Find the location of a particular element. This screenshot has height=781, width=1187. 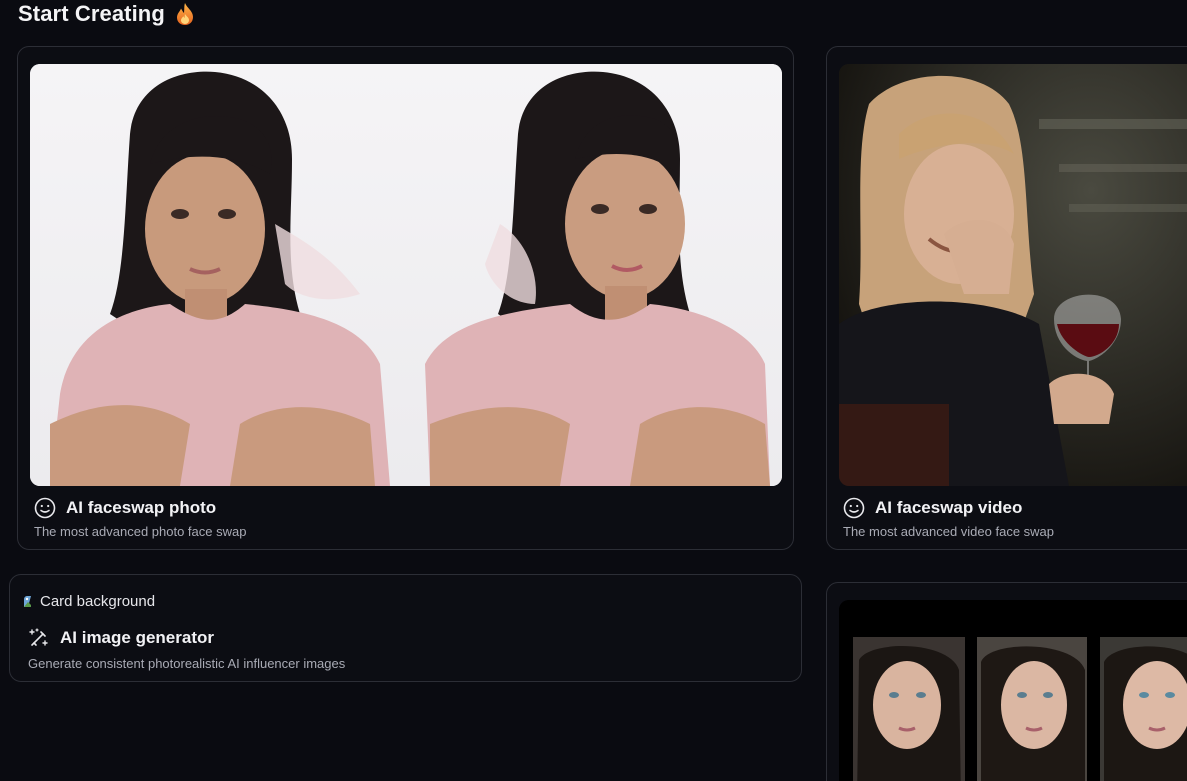

faceswap-photo-title-row: AI faceswap photo is located at coordinates (125, 508).